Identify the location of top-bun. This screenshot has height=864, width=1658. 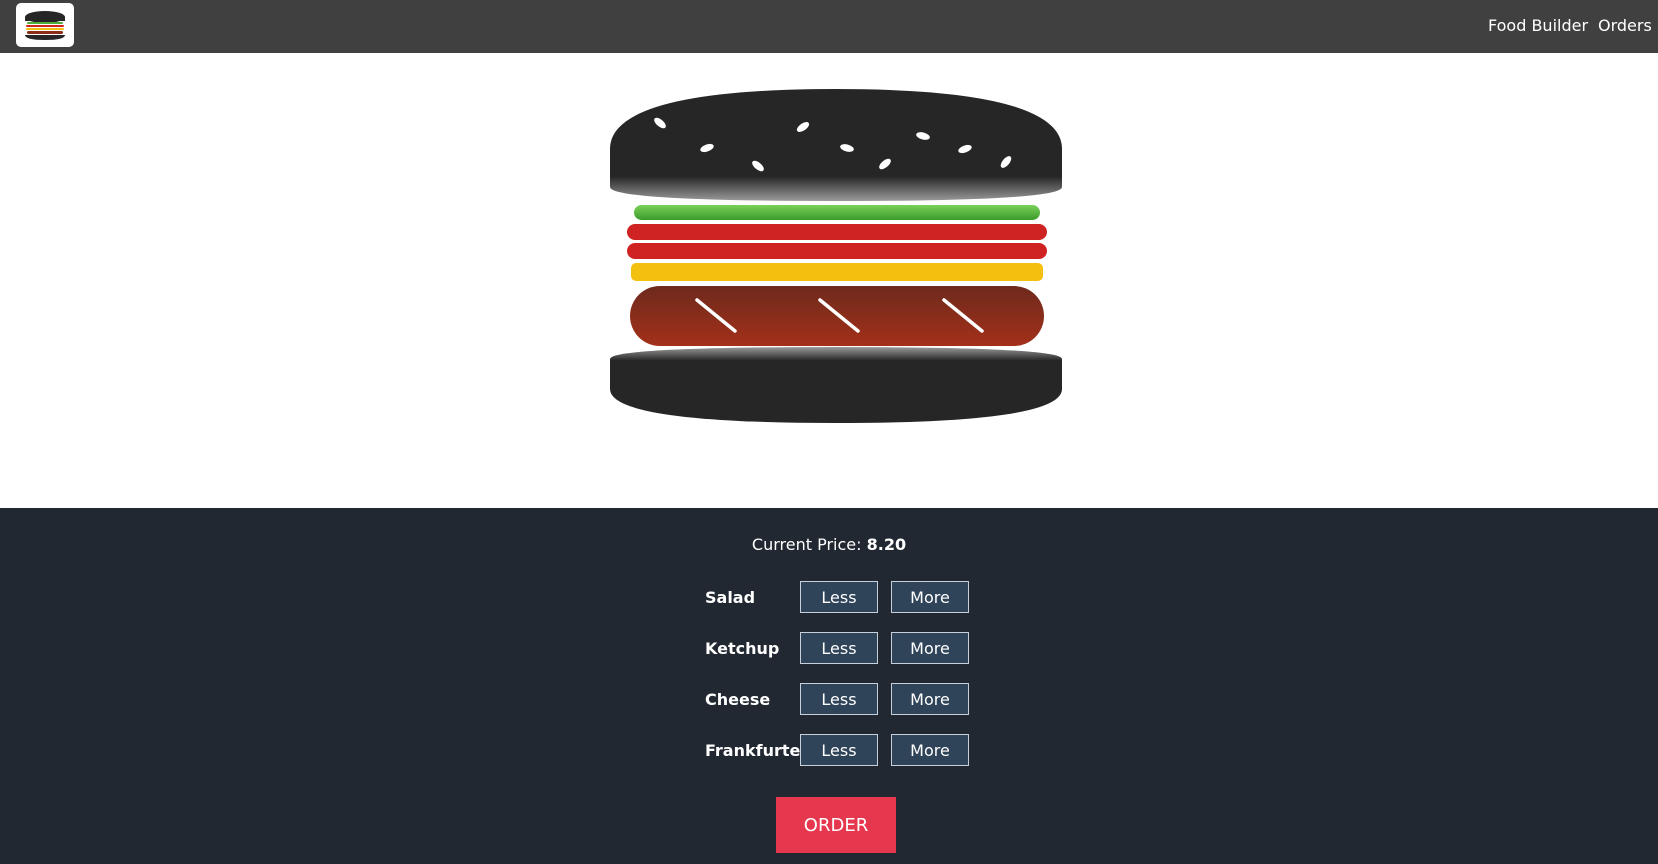
(836, 145).